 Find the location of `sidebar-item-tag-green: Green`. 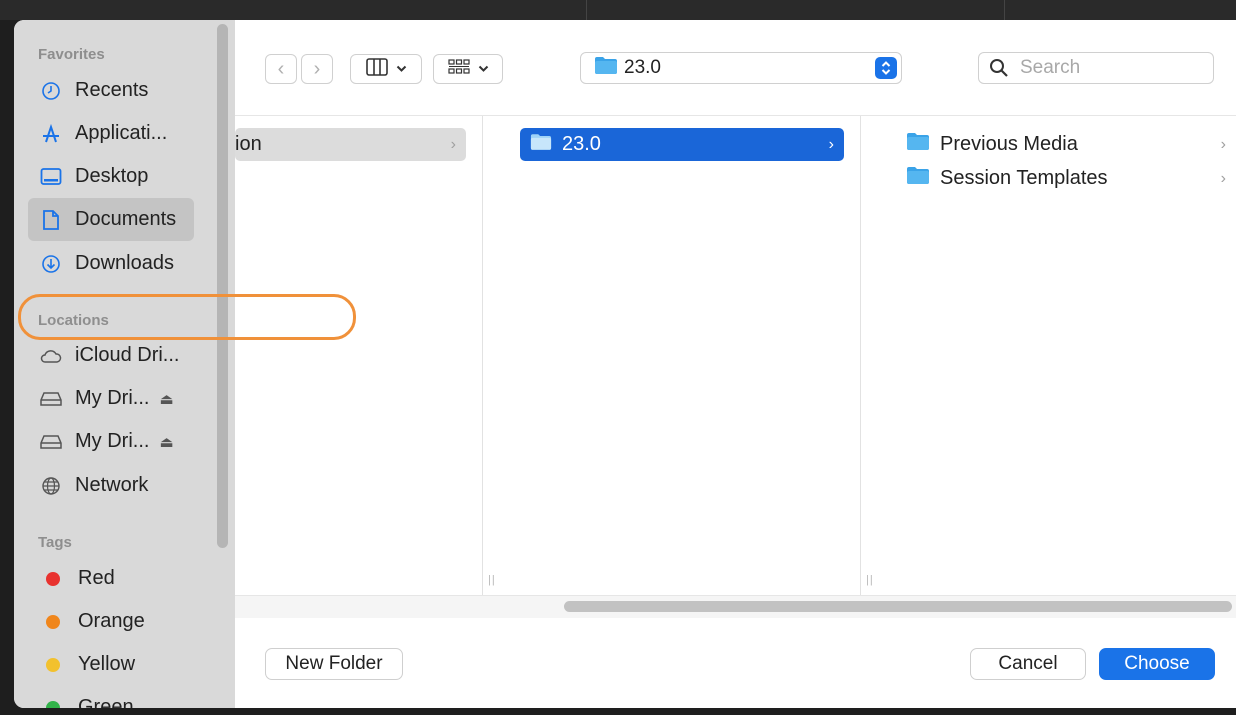

sidebar-item-tag-green: Green is located at coordinates (111, 697).